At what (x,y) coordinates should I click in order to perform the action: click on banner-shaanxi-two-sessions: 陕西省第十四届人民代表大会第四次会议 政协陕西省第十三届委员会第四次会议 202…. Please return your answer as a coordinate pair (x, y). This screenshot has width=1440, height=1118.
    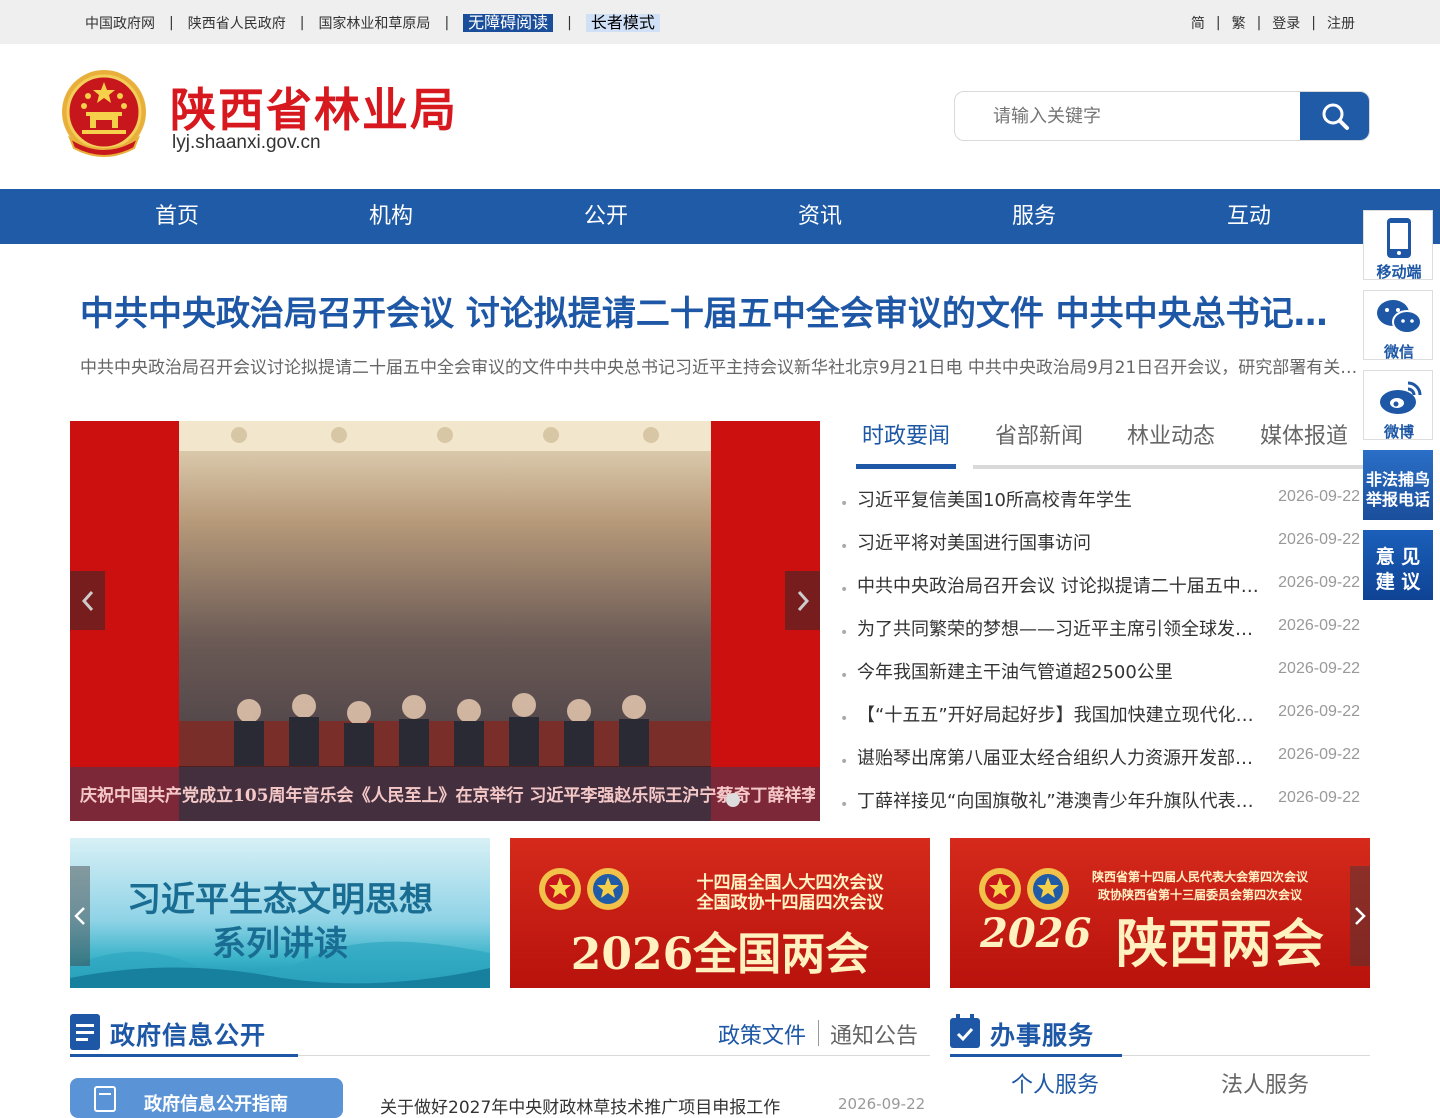
    Looking at the image, I should click on (1160, 913).